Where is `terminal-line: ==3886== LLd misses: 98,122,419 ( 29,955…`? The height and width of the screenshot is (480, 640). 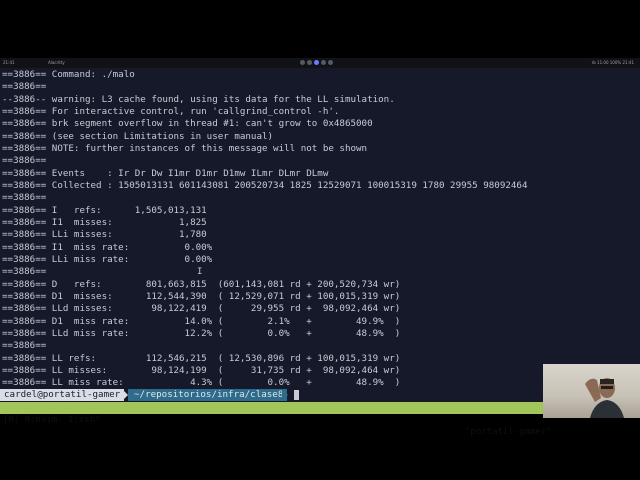
terminal-line: ==3886== LLd misses: 98,122,419 ( 29,955… is located at coordinates (201, 309).